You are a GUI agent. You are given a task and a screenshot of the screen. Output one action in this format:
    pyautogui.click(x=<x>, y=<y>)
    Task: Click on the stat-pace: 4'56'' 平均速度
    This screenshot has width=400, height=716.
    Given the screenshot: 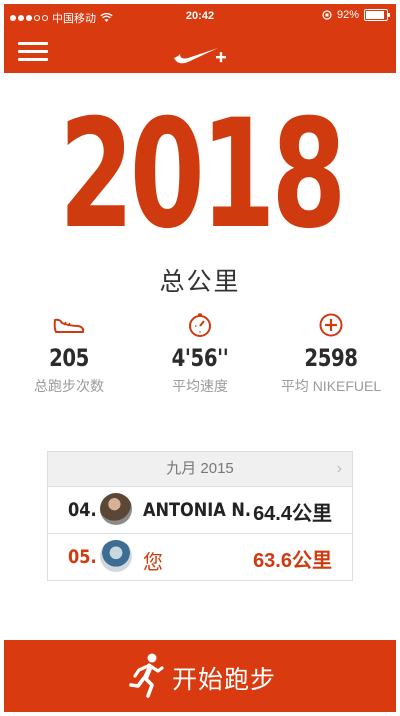 What is the action you would take?
    pyautogui.click(x=200, y=354)
    